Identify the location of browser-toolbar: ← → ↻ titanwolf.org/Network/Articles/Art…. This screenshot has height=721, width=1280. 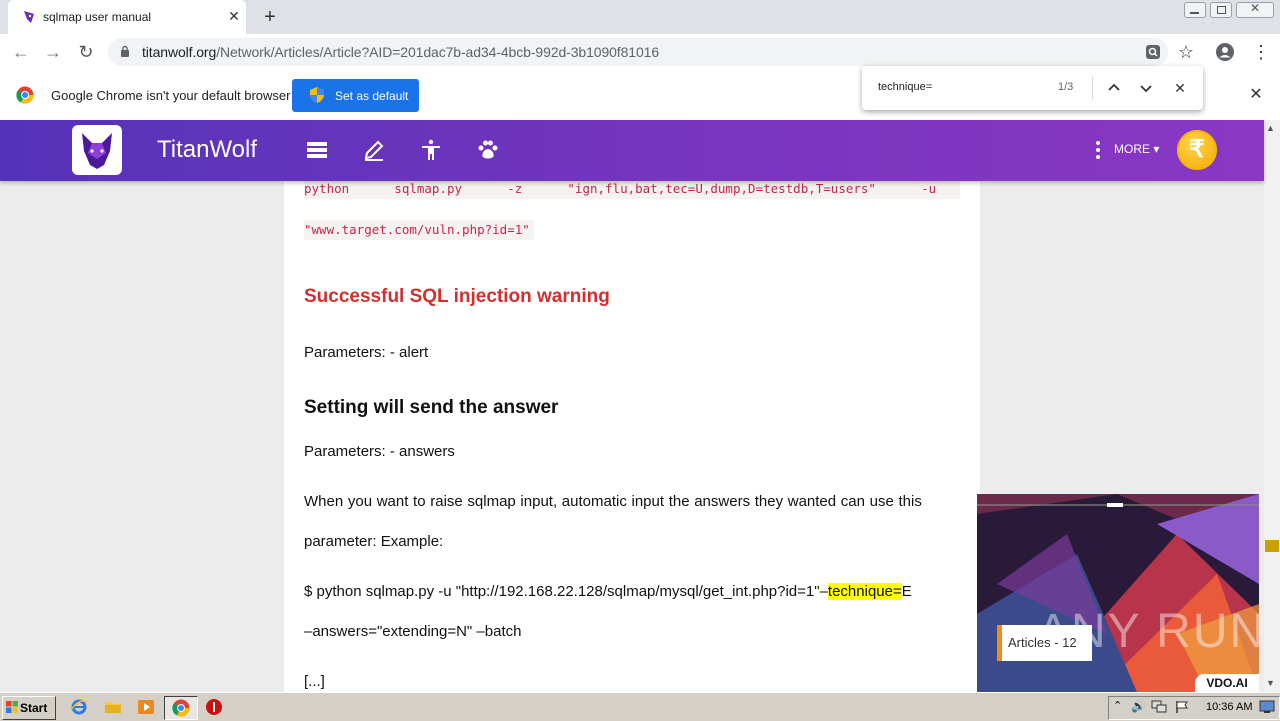
(640, 52).